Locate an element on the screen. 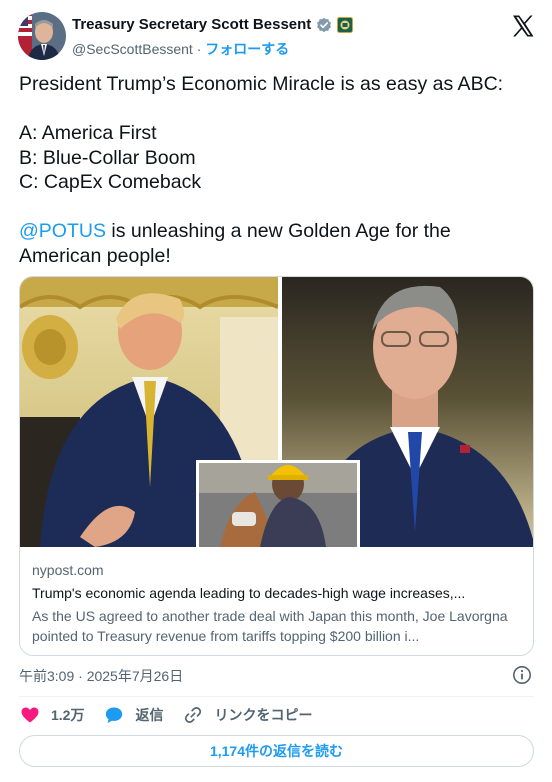 The height and width of the screenshot is (782, 552). author-name-row: Treasury Secretary Scott Bessent is located at coordinates (213, 24).